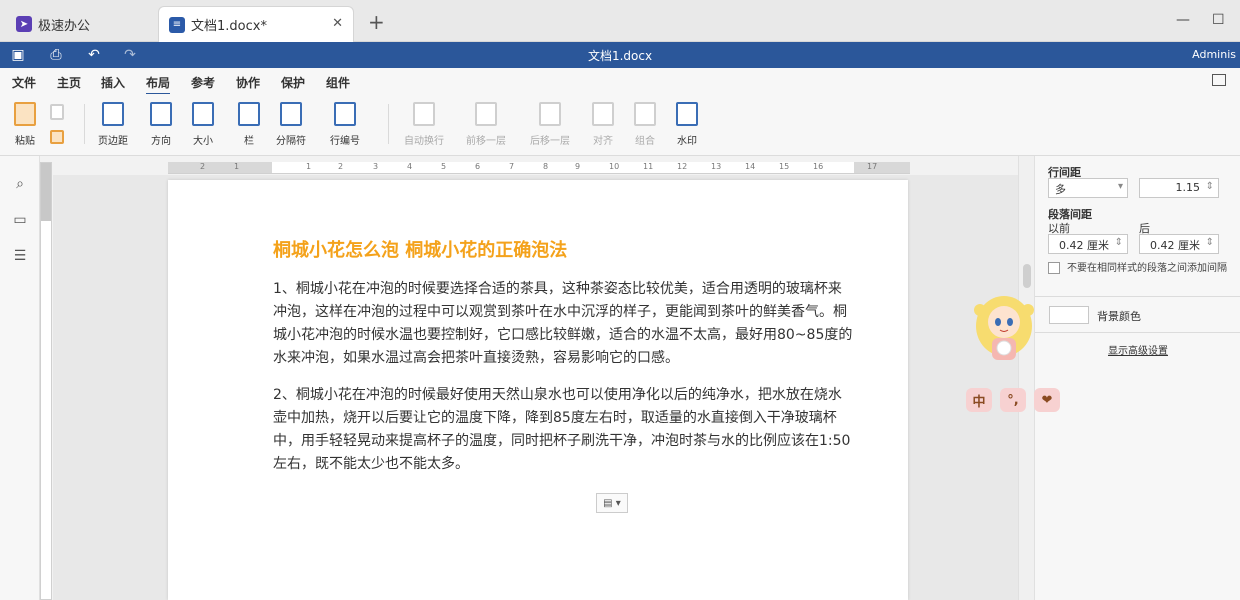 This screenshot has width=1240, height=600. I want to click on ruler-tick: 5, so click(444, 166).